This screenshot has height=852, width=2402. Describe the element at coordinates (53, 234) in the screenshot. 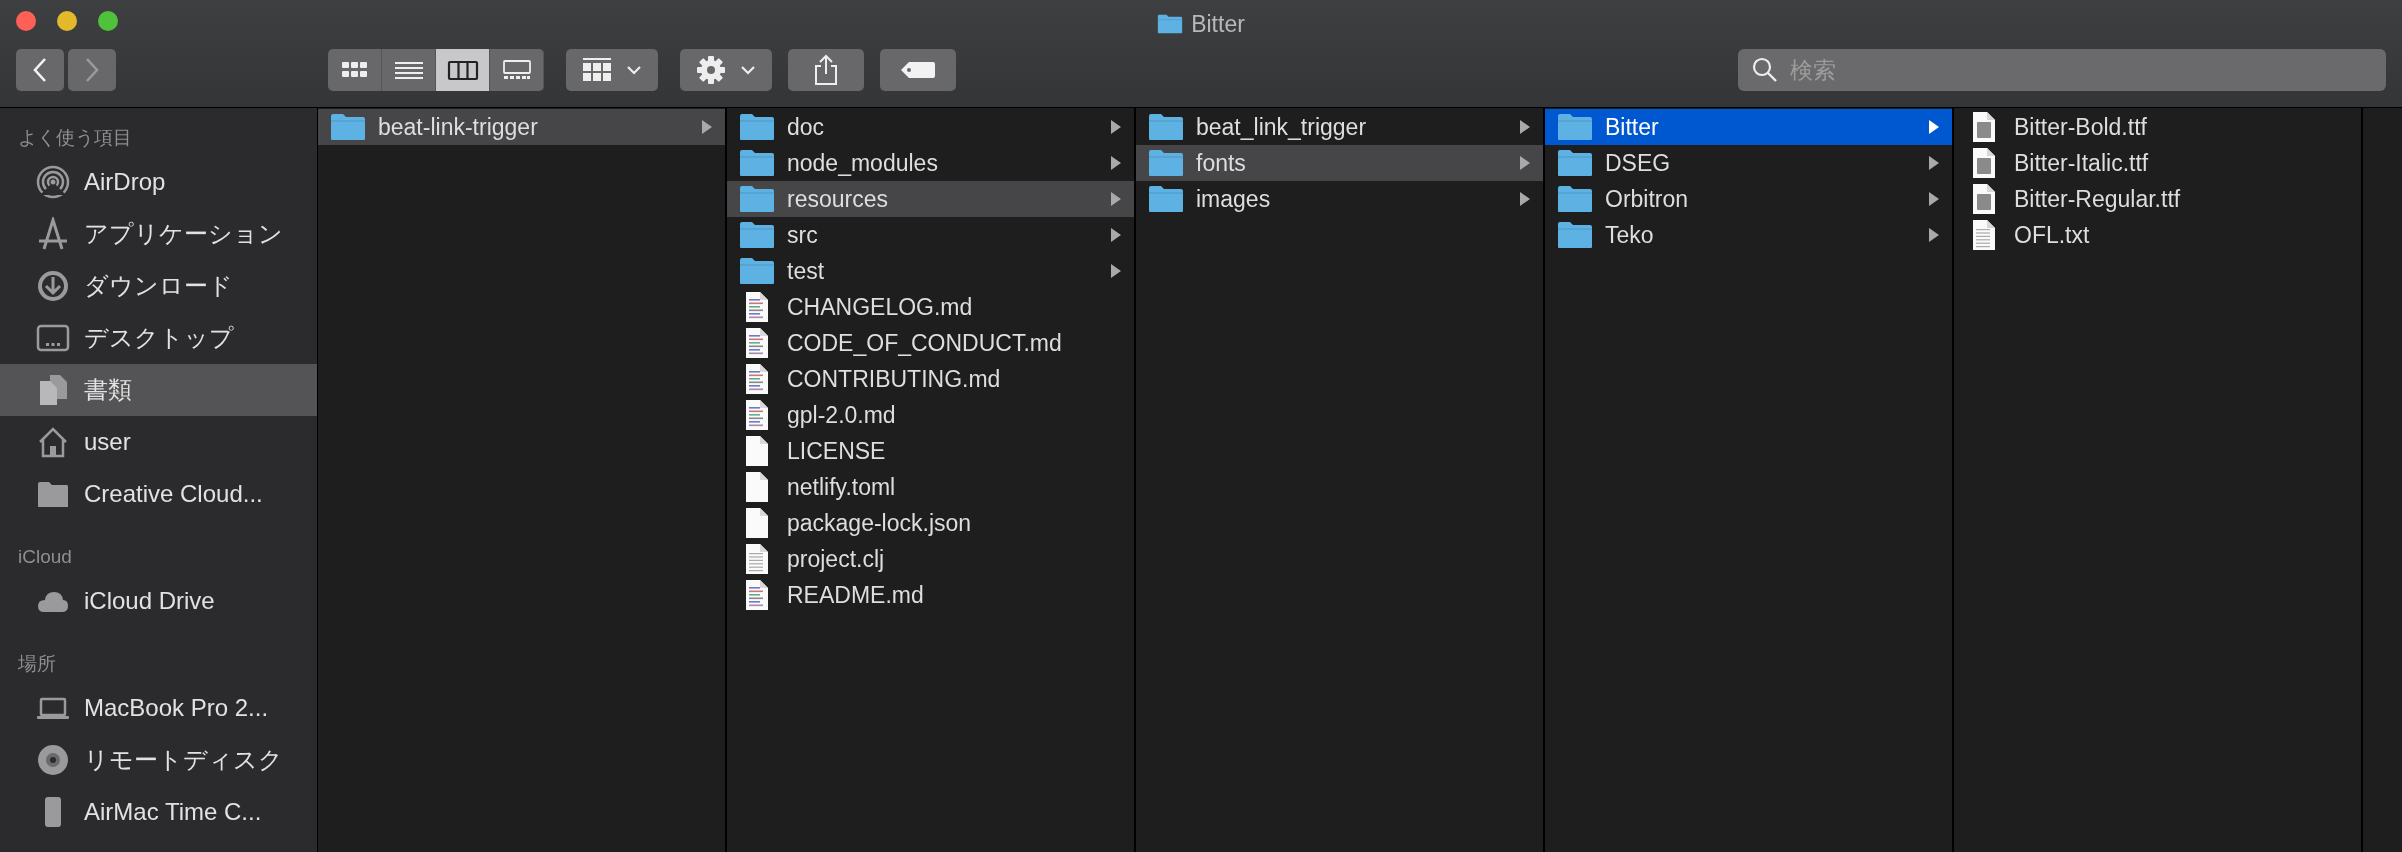

I see `applications-icon` at that location.